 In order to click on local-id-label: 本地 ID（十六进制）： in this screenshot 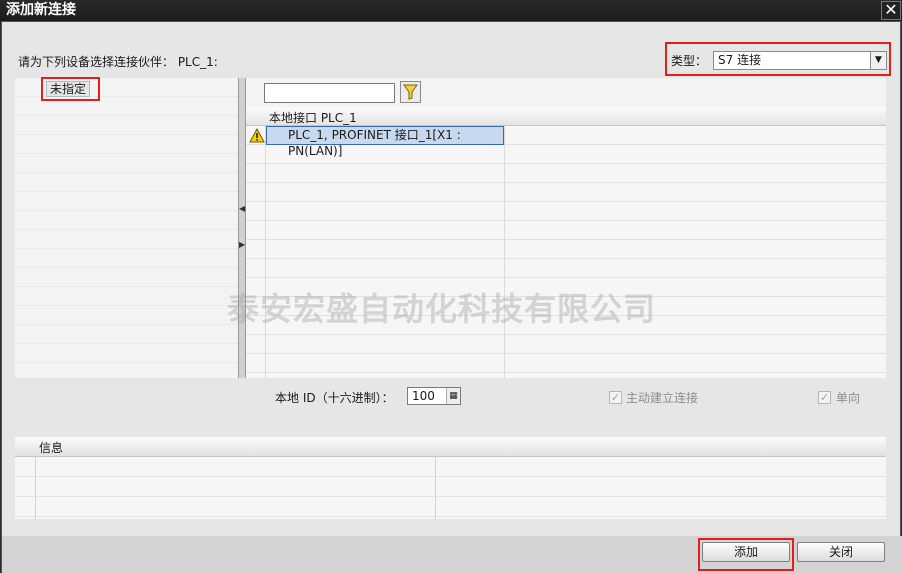, I will do `click(334, 398)`.